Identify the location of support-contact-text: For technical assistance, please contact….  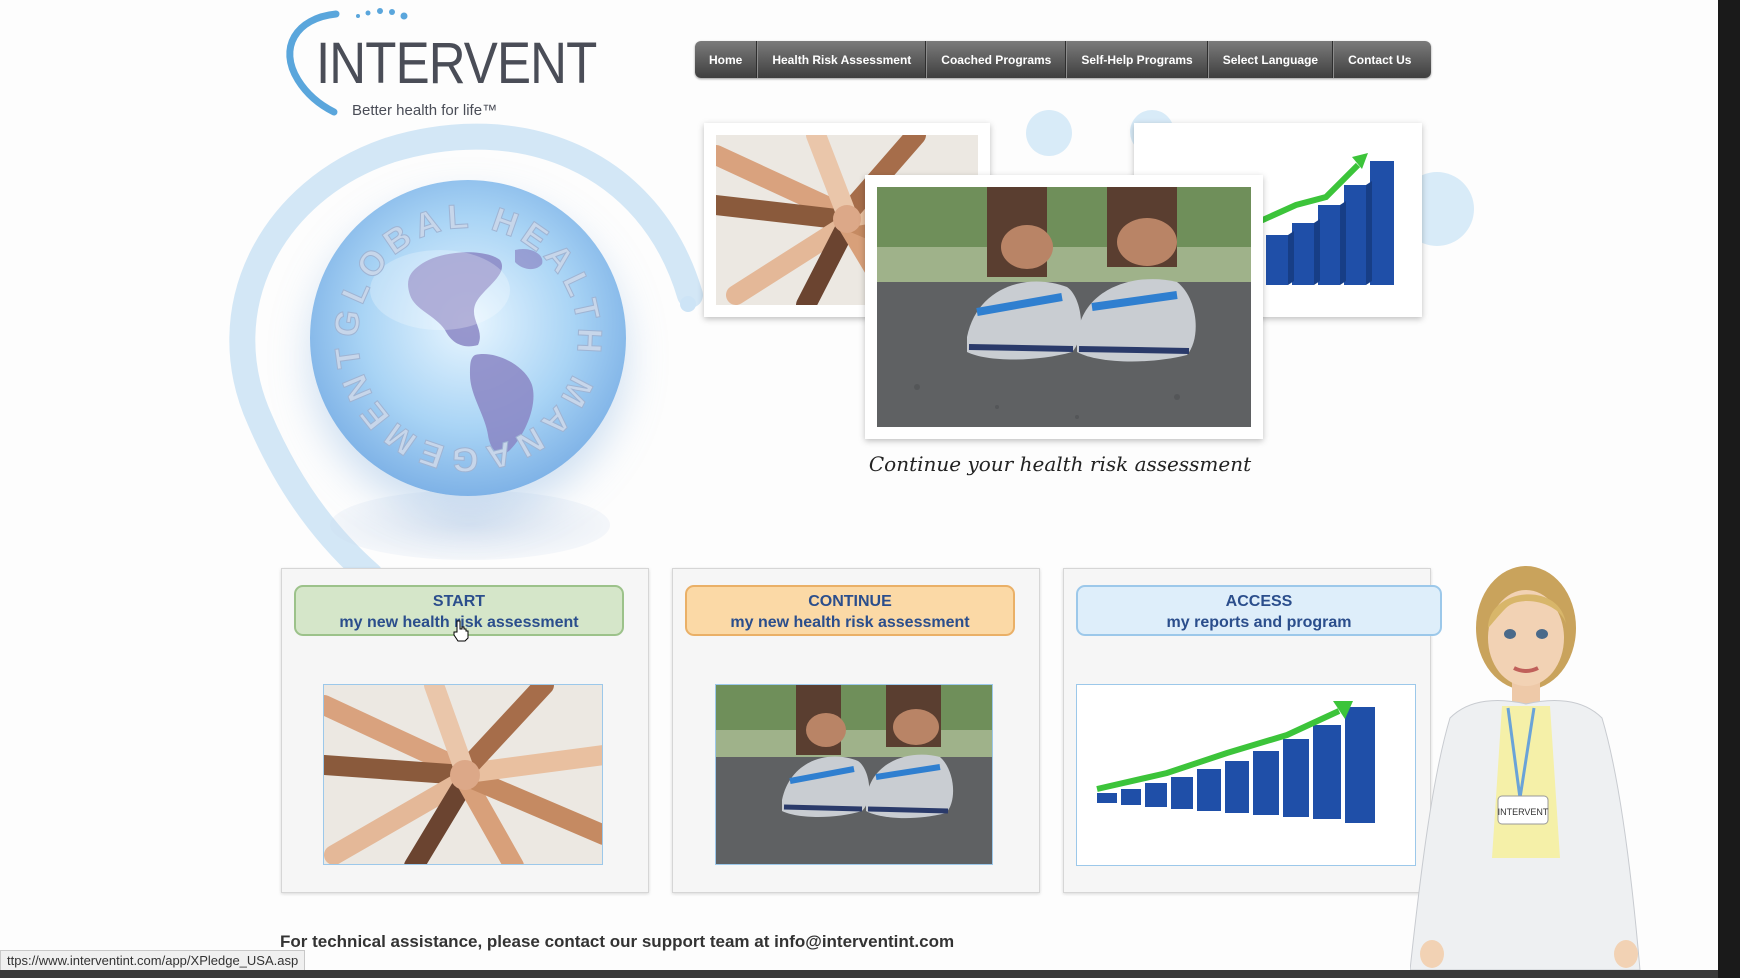
(617, 941).